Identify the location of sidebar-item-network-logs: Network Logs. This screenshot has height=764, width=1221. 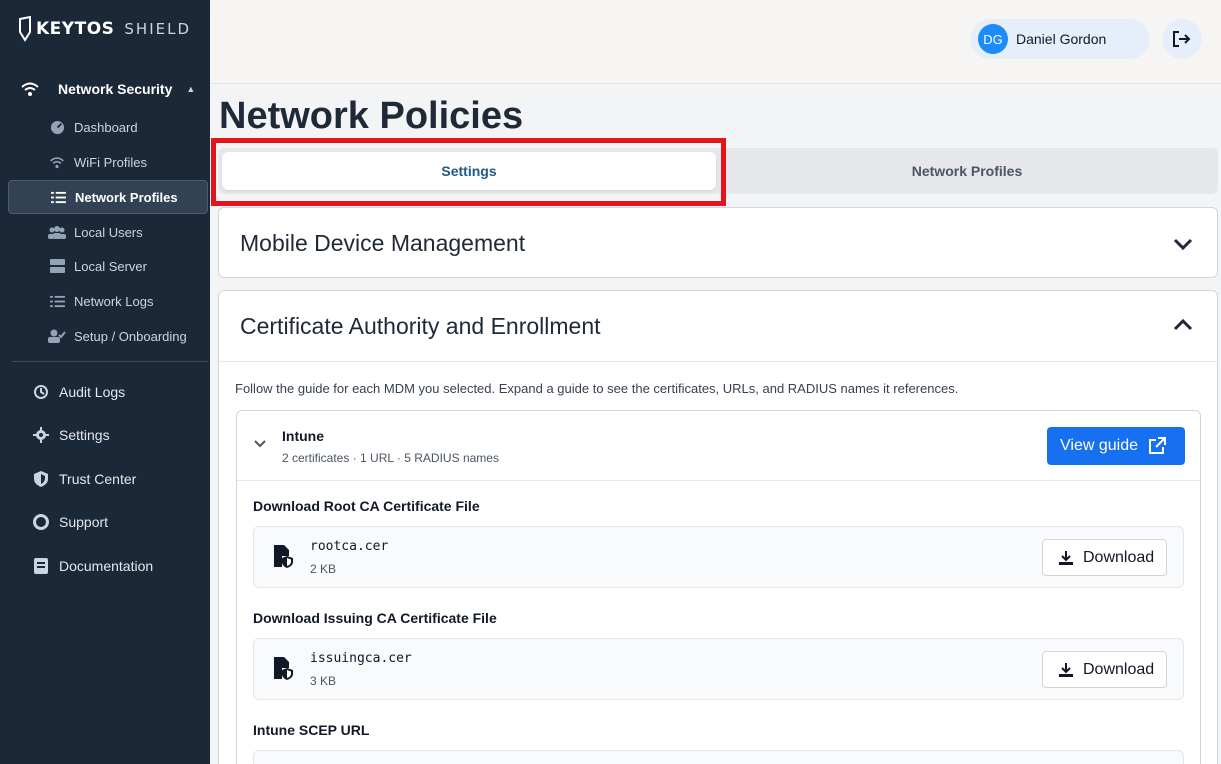
(108, 301).